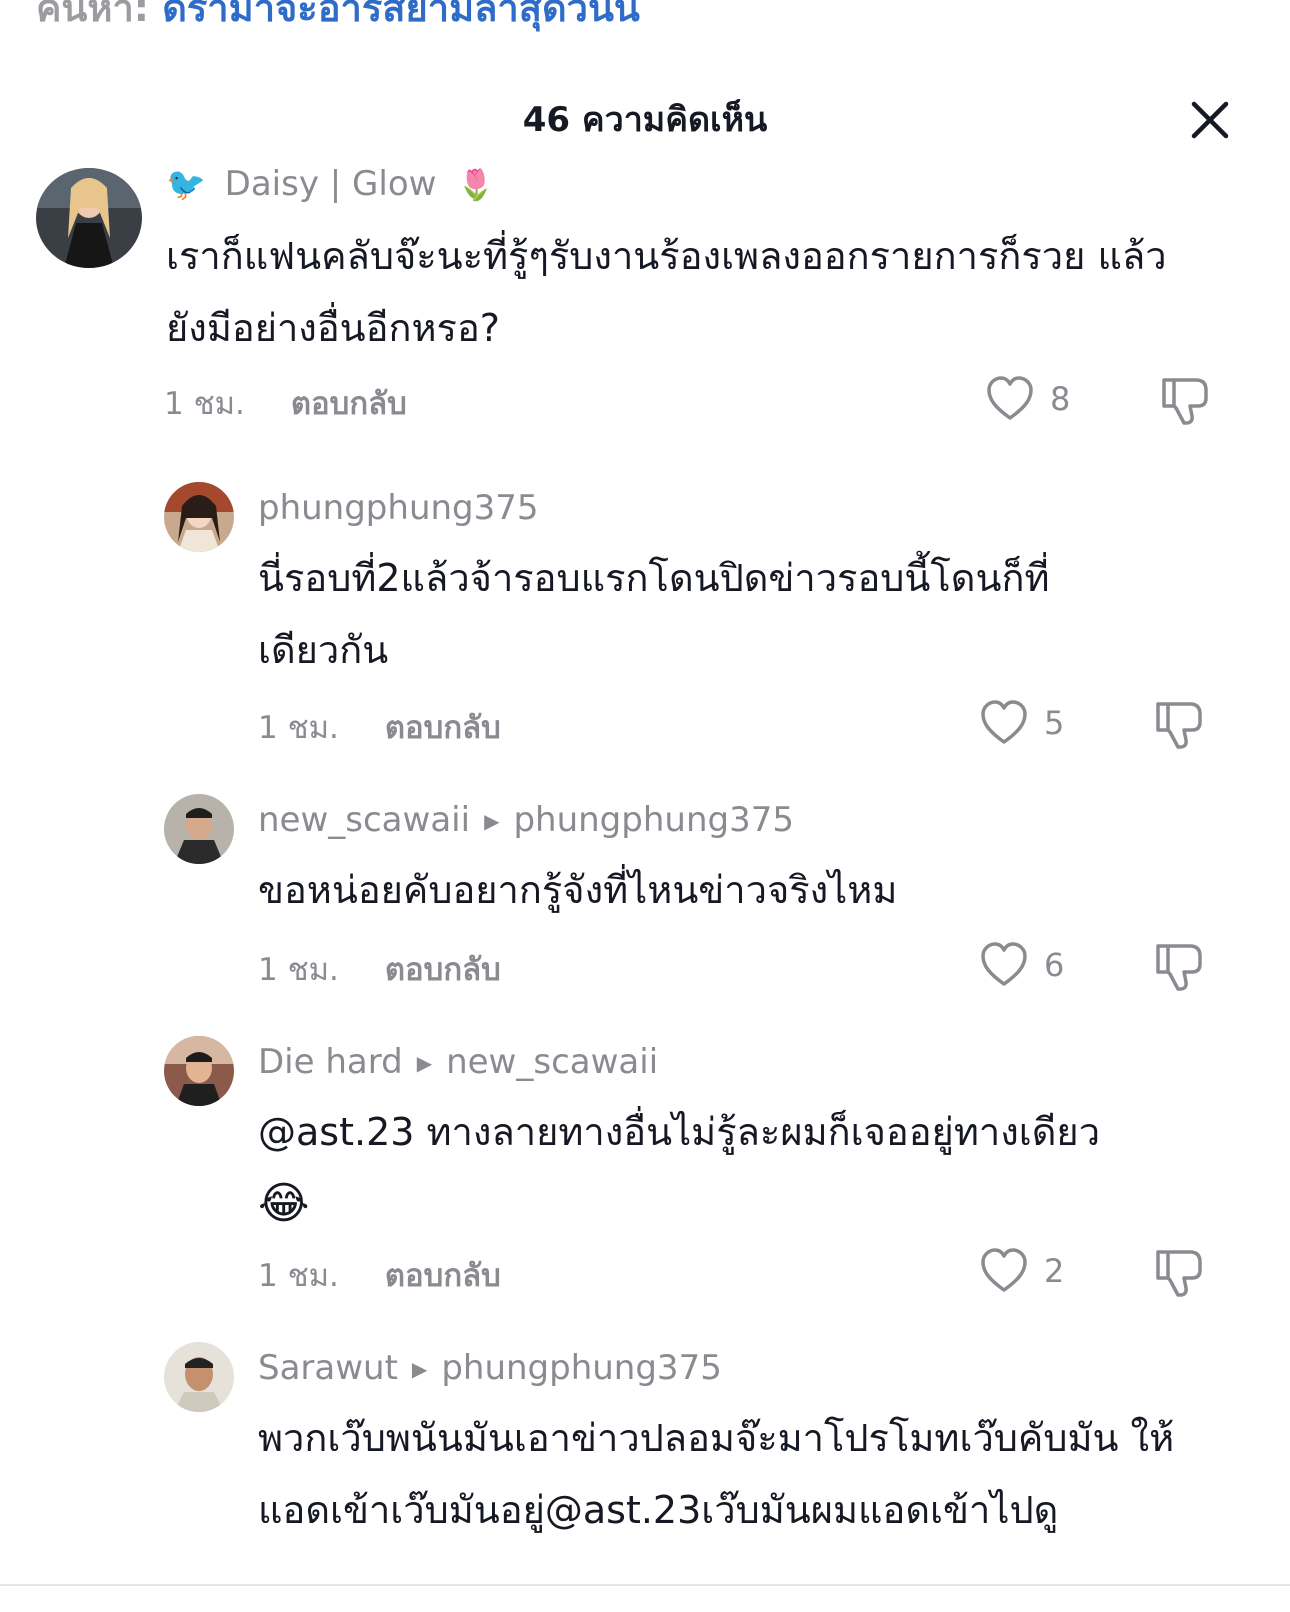 The width and height of the screenshot is (1290, 1612). I want to click on tulip-icon: 🌷, so click(476, 185).